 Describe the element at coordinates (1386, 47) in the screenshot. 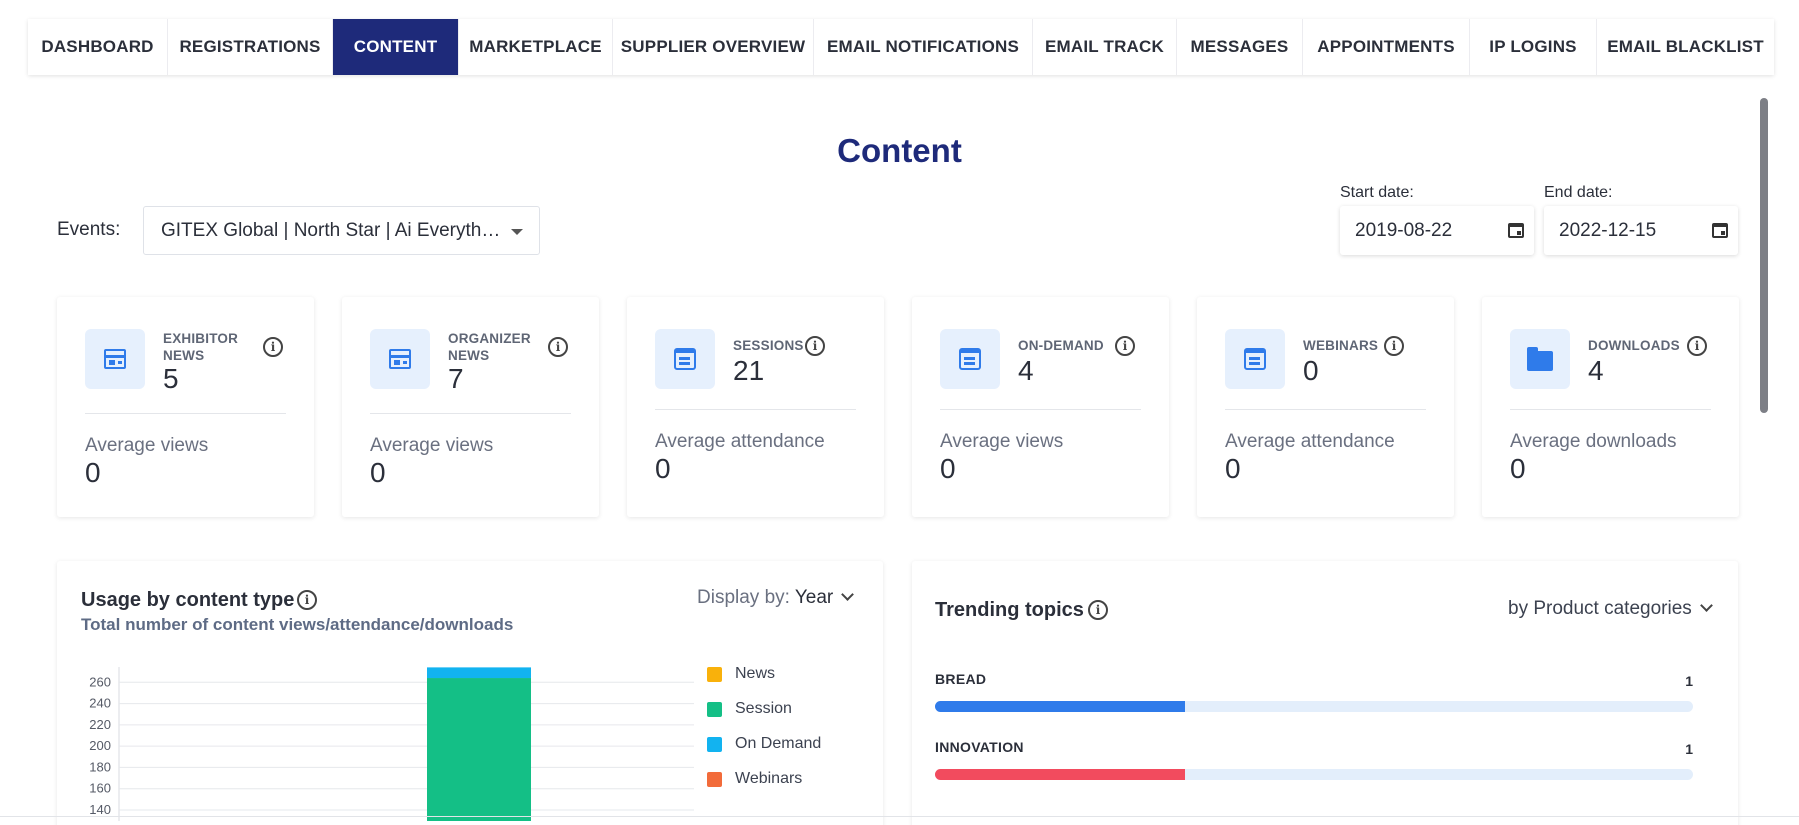

I see `tab-appointments: APPOINTMENTS` at that location.